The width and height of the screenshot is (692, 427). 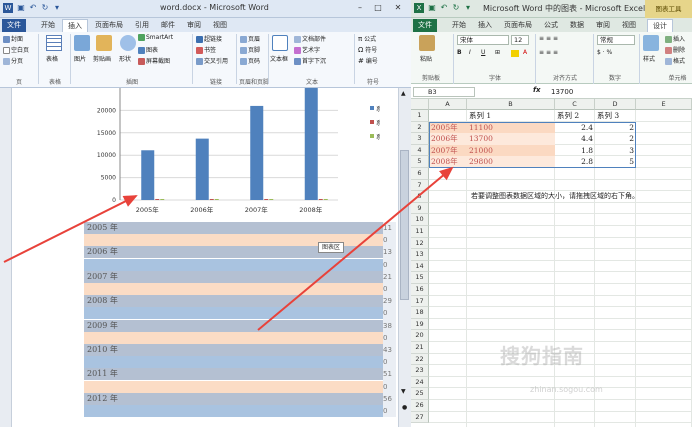 I want to click on watermark-url: zhinan.sogou.com, so click(x=566, y=389).